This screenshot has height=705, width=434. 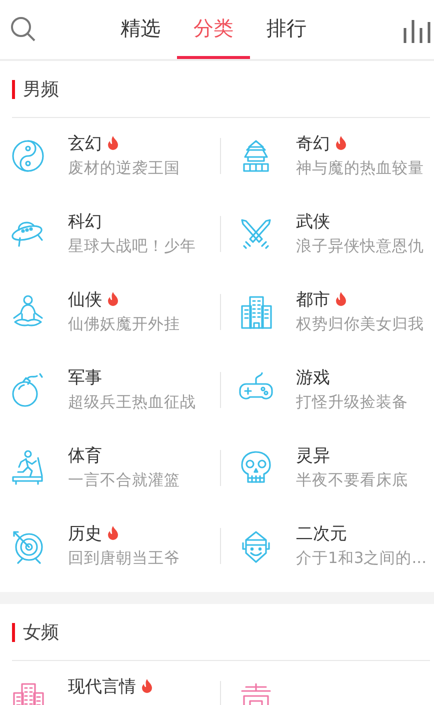 What do you see at coordinates (102, 686) in the screenshot?
I see `category-title: 现代言情` at bounding box center [102, 686].